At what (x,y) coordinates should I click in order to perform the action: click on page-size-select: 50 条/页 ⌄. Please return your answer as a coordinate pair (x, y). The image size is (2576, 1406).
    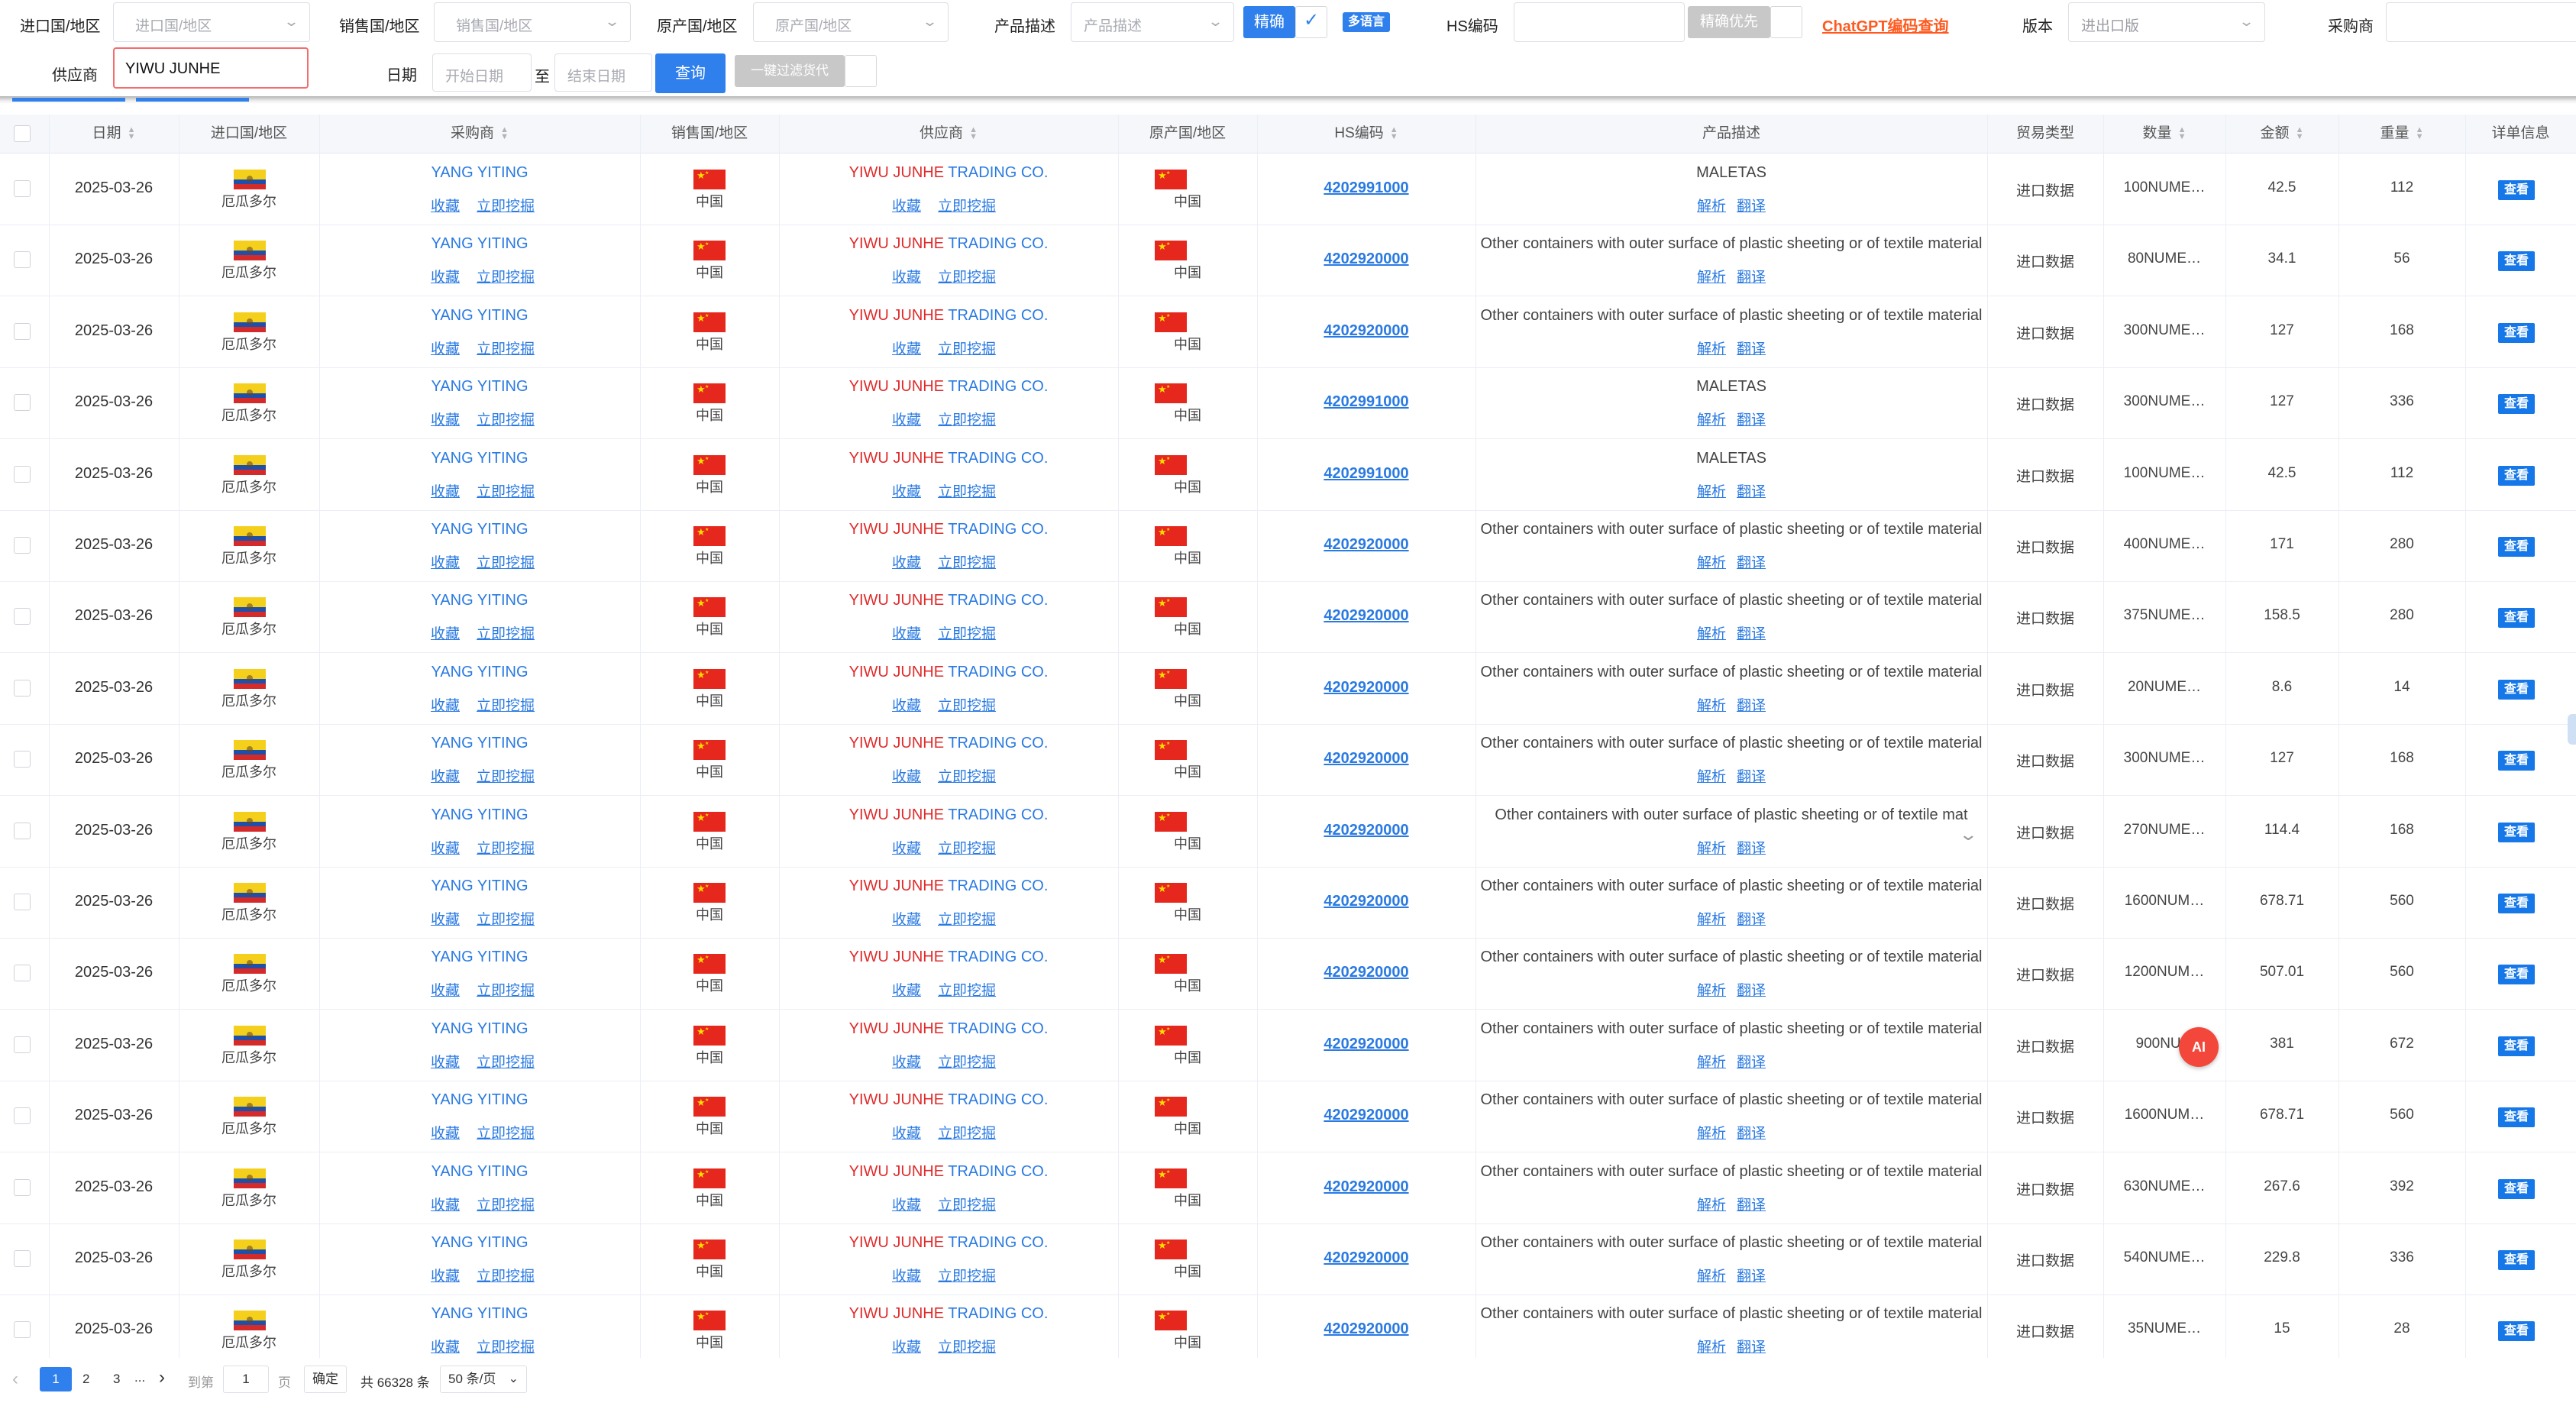
    Looking at the image, I should click on (484, 1379).